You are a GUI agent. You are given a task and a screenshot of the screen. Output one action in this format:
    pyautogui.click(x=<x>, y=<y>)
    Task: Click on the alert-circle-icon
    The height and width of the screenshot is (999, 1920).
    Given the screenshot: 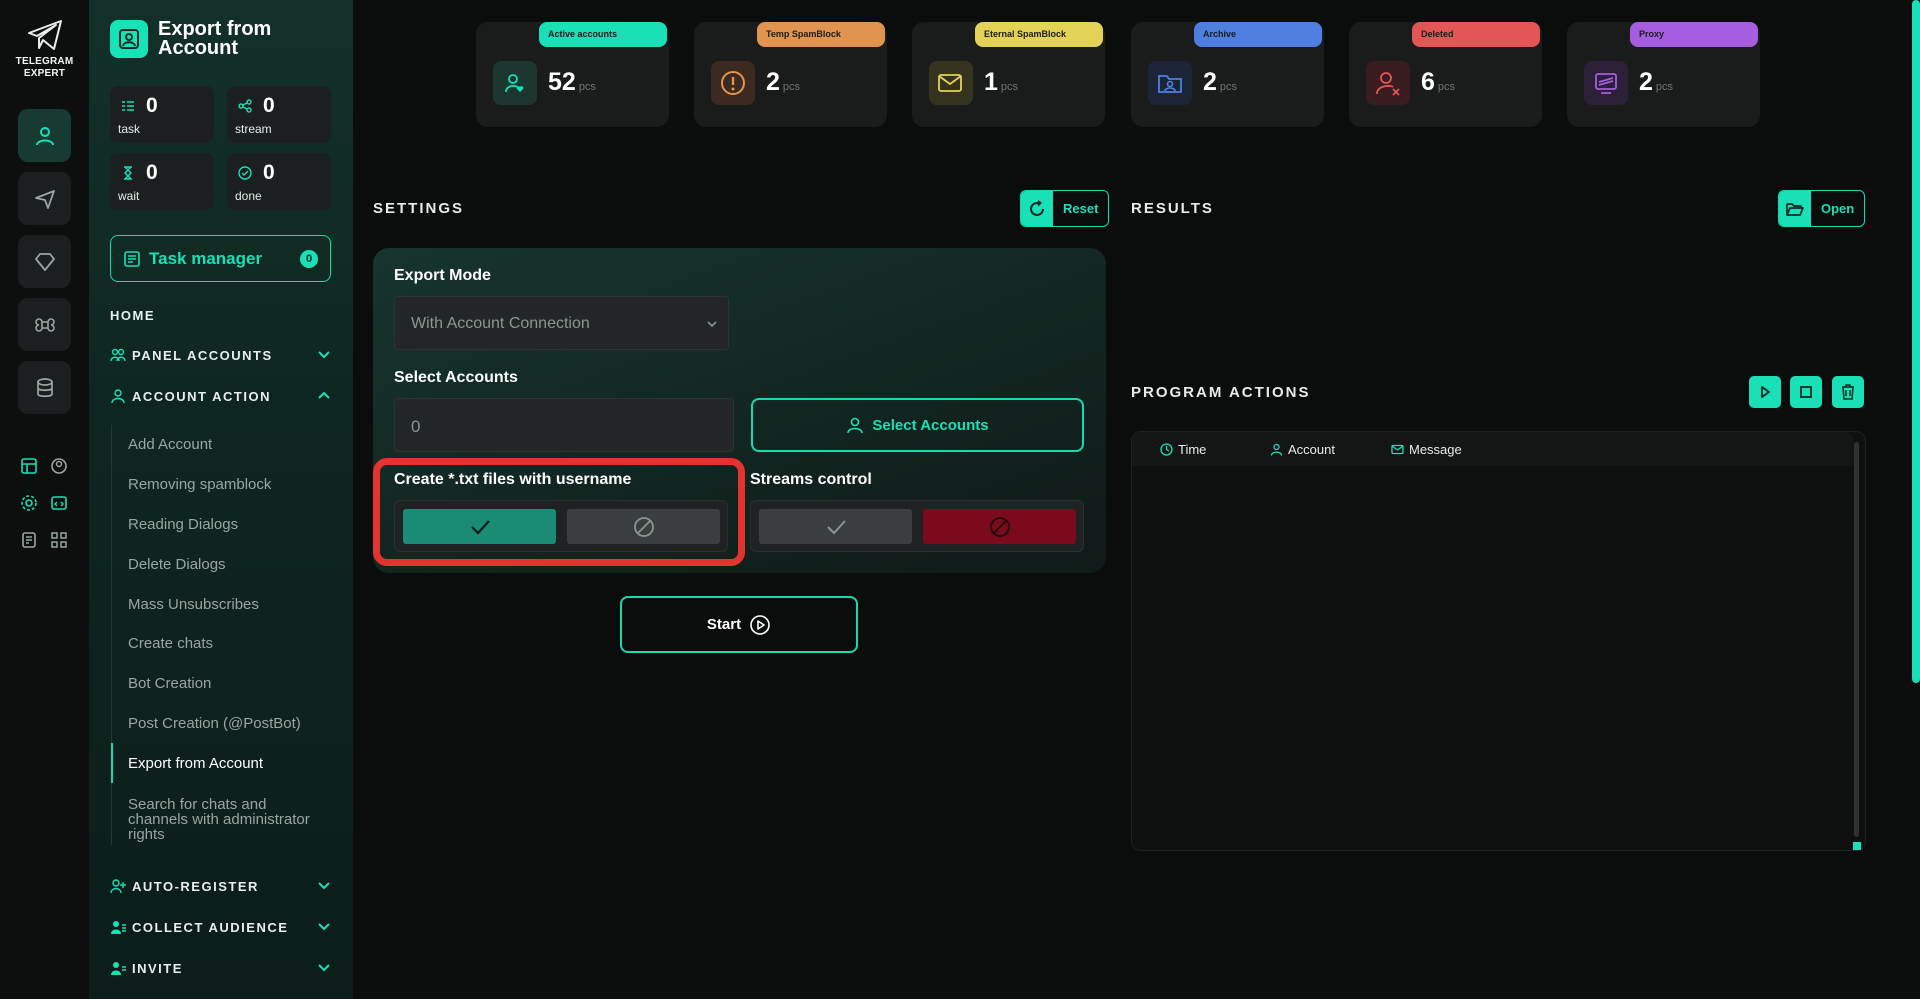 What is the action you would take?
    pyautogui.click(x=733, y=83)
    